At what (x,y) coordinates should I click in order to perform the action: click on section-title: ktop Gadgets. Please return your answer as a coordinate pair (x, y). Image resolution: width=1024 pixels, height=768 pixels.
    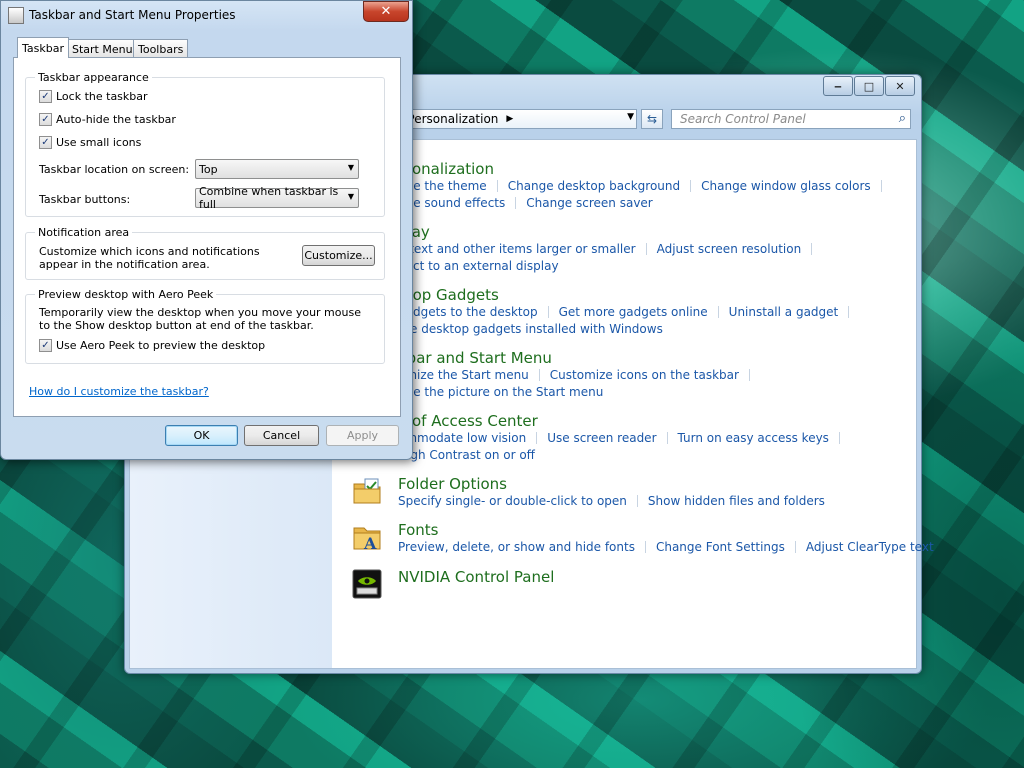
    Looking at the image, I should click on (628, 295).